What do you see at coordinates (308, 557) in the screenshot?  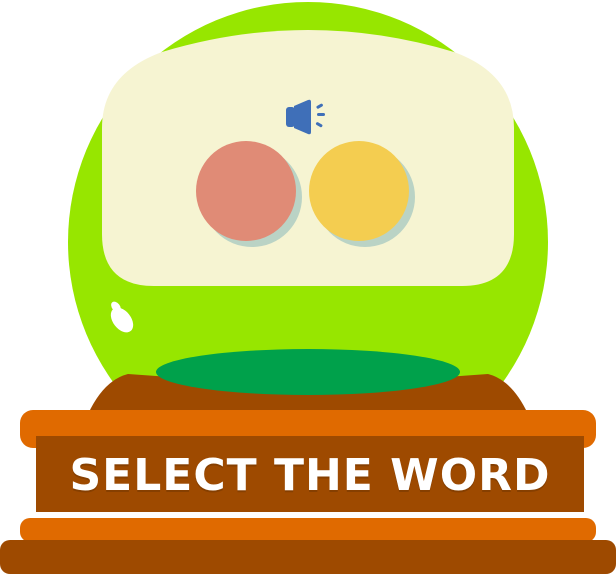 I see `pedestal-bottom` at bounding box center [308, 557].